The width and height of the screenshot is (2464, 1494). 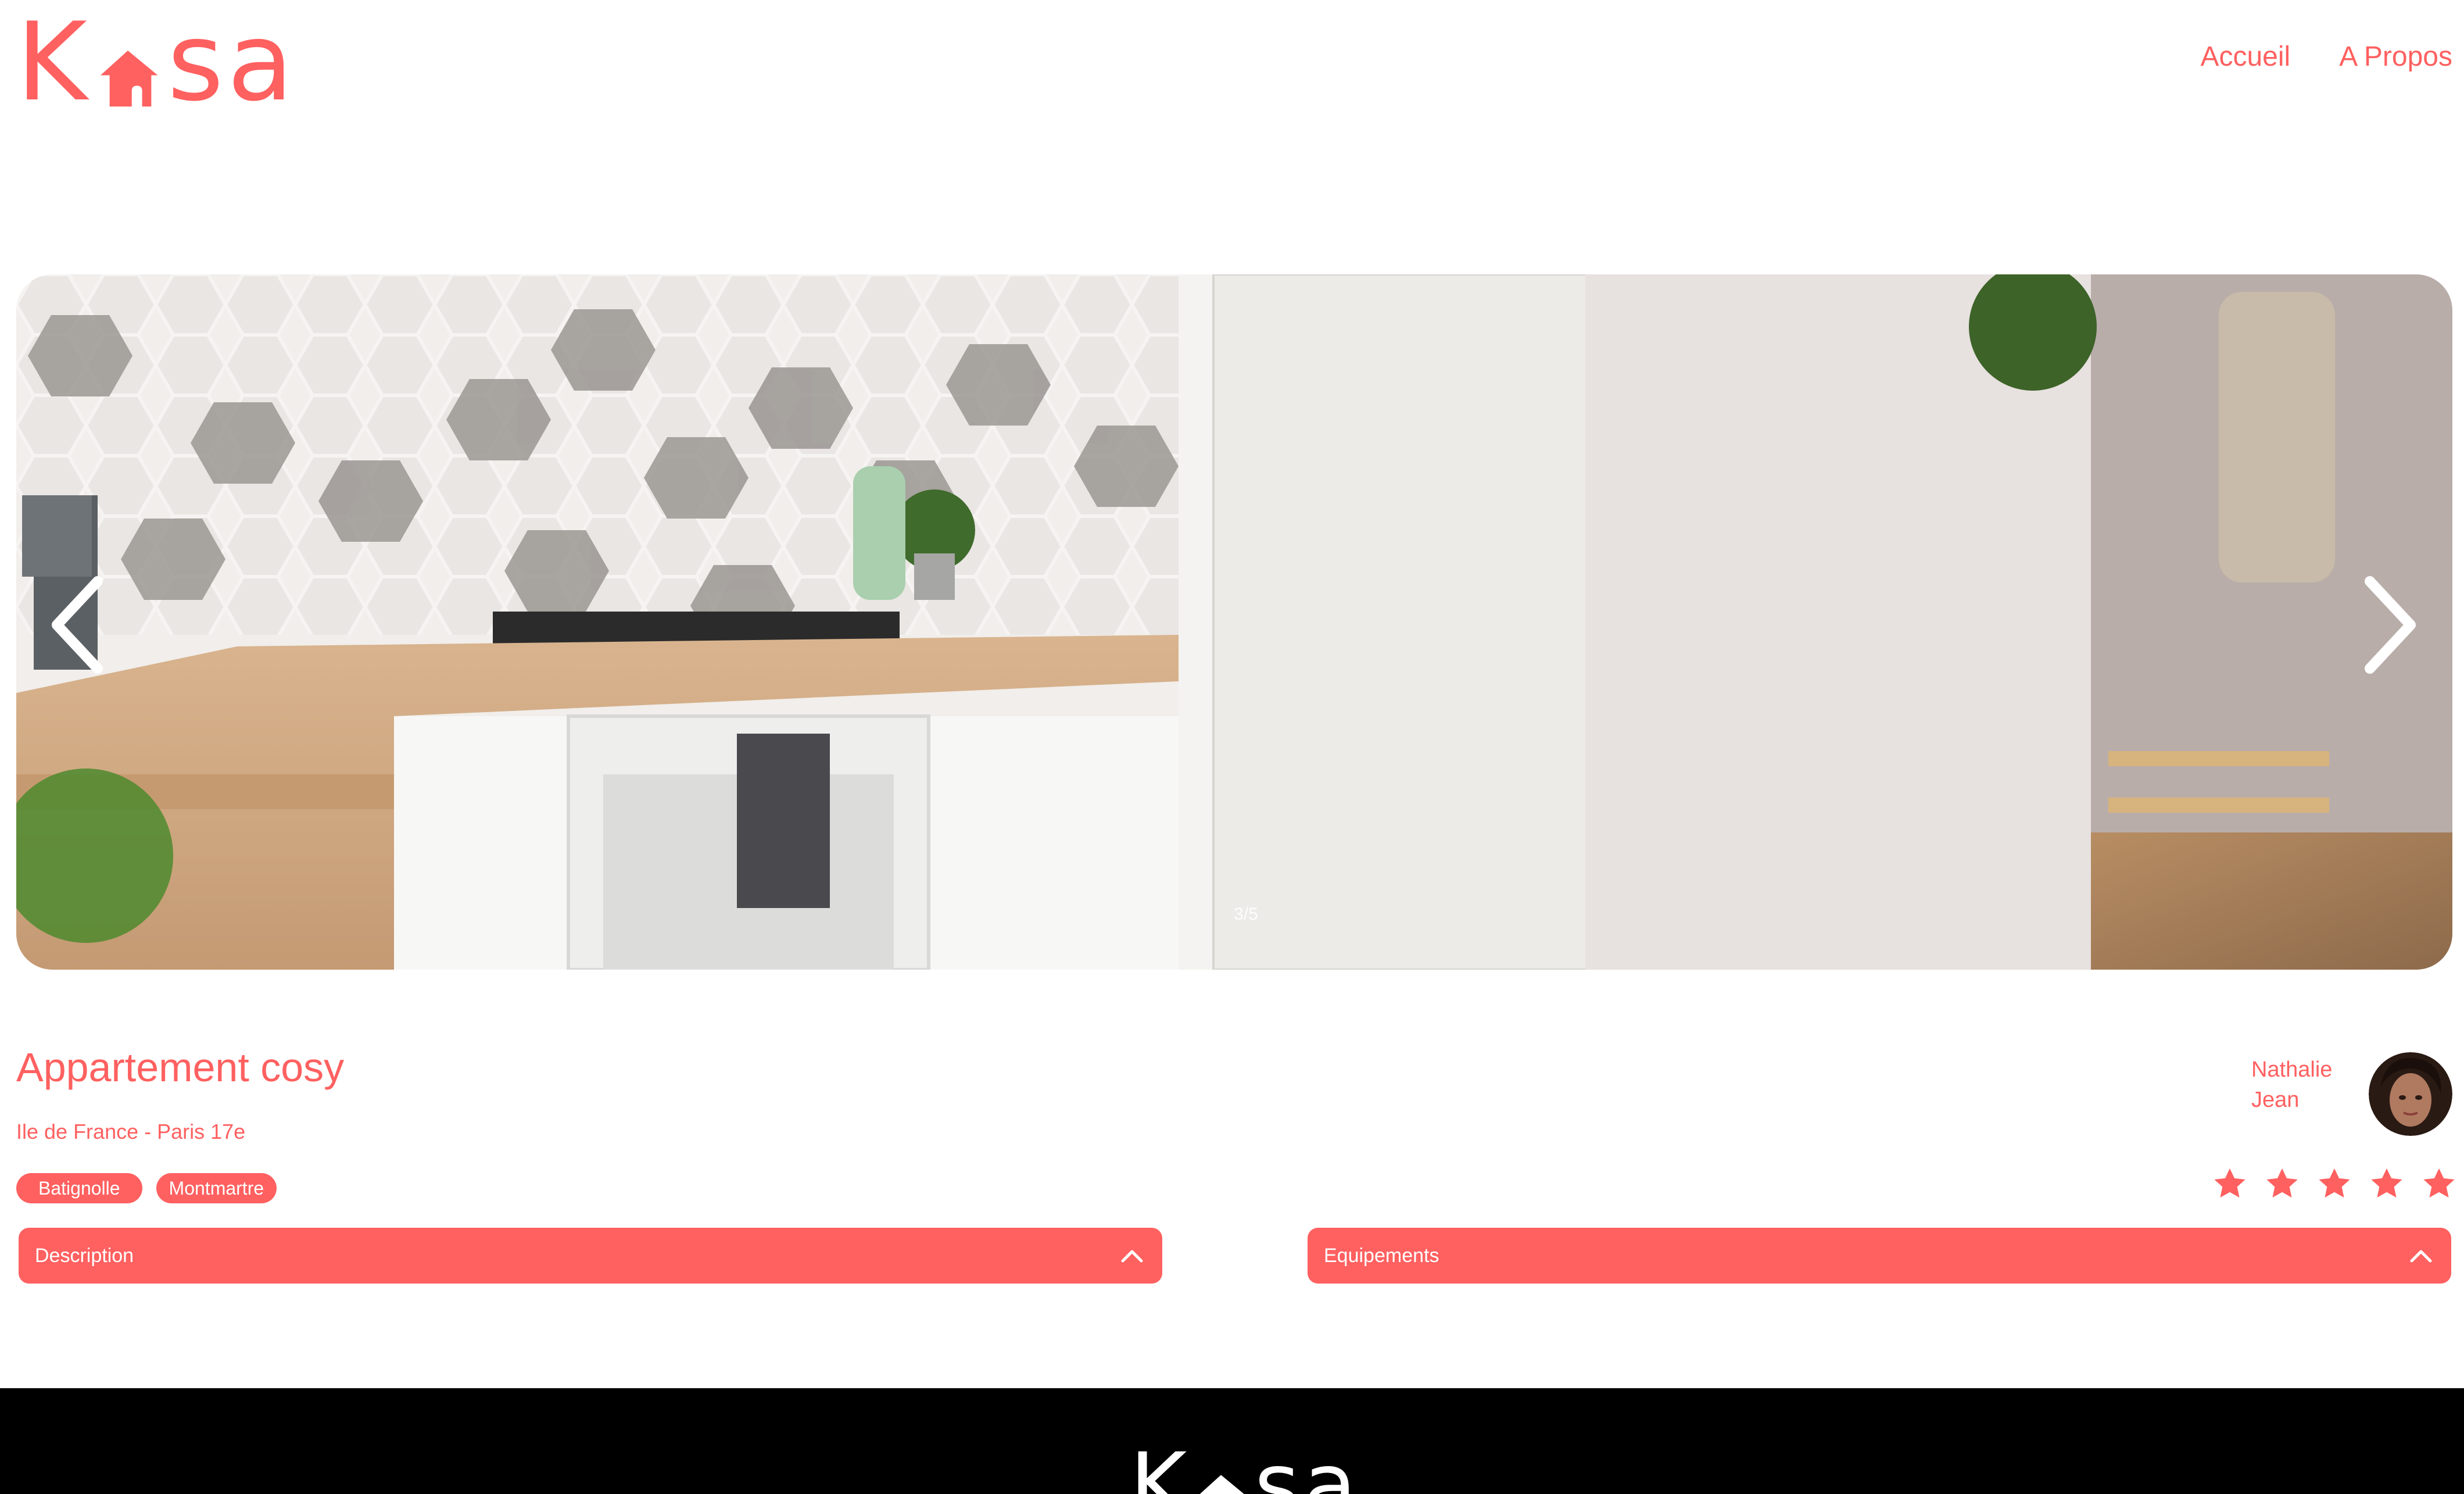 What do you see at coordinates (79, 1188) in the screenshot?
I see `tag-batignolle: Batignolle` at bounding box center [79, 1188].